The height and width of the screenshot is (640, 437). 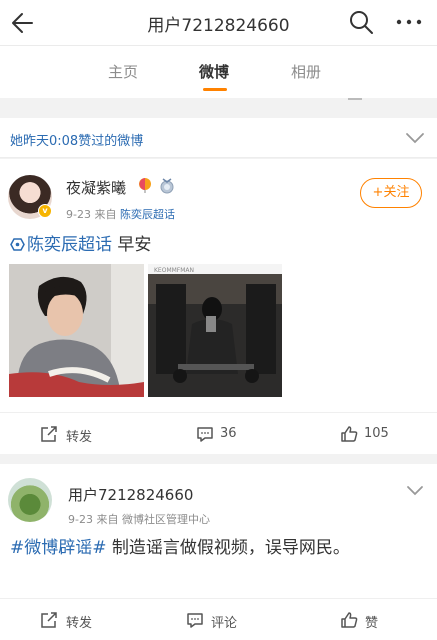 What do you see at coordinates (220, 245) in the screenshot?
I see `post-text: 陈奕辰超话 早安` at bounding box center [220, 245].